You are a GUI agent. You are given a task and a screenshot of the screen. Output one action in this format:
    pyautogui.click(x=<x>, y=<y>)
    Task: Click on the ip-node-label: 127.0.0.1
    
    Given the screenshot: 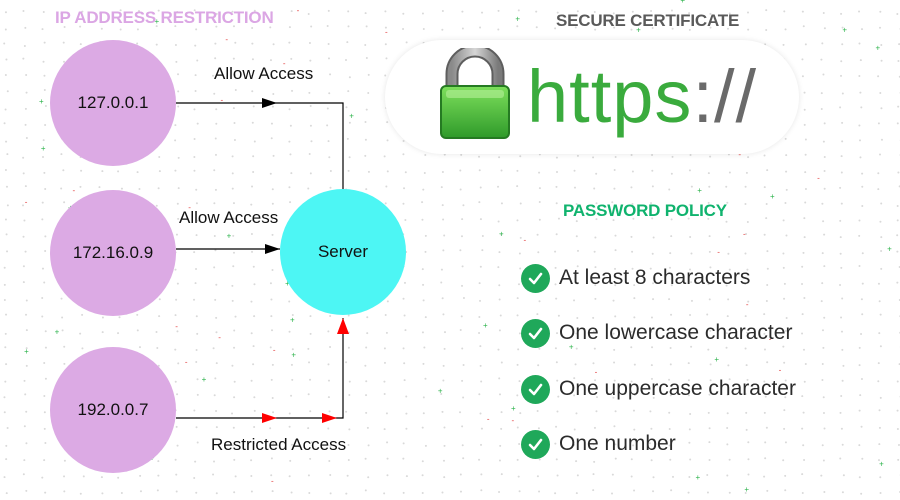 What is the action you would take?
    pyautogui.click(x=113, y=102)
    